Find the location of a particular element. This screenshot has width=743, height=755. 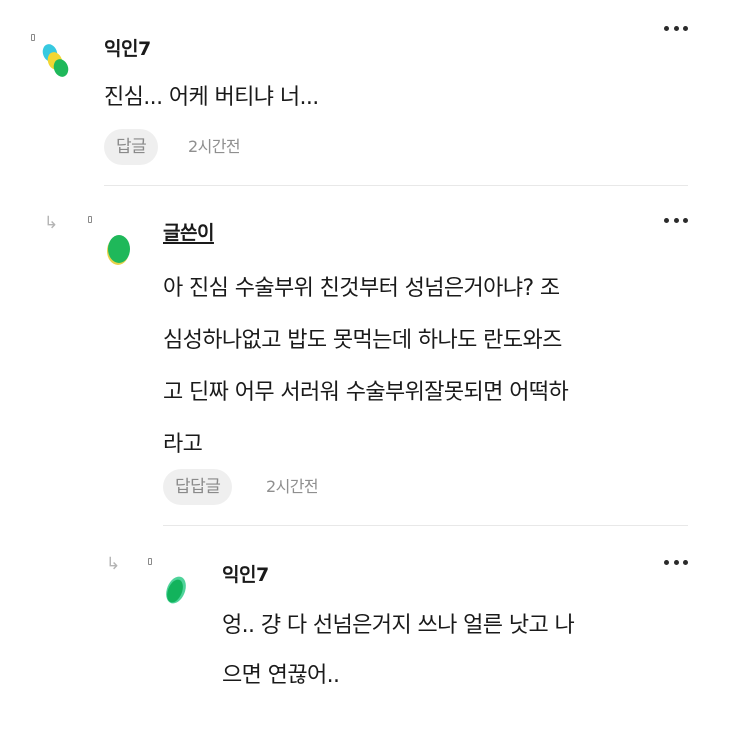

comment-text: 엉.. 걍 다 선넘은거지 쓰나 얼른 낫고 나 으면 연끊어.. is located at coordinates (398, 650).